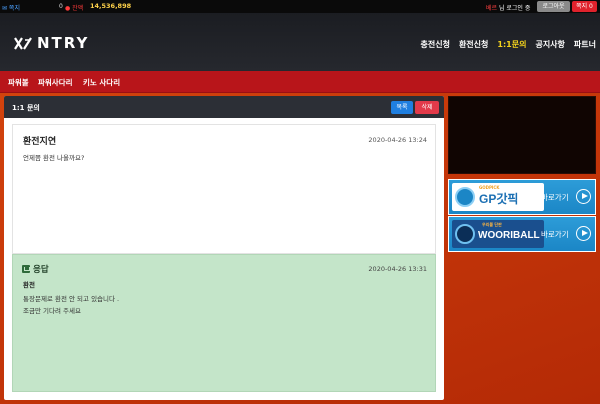  What do you see at coordinates (18, 82) in the screenshot?
I see `menu-powerball: 파워볼` at bounding box center [18, 82].